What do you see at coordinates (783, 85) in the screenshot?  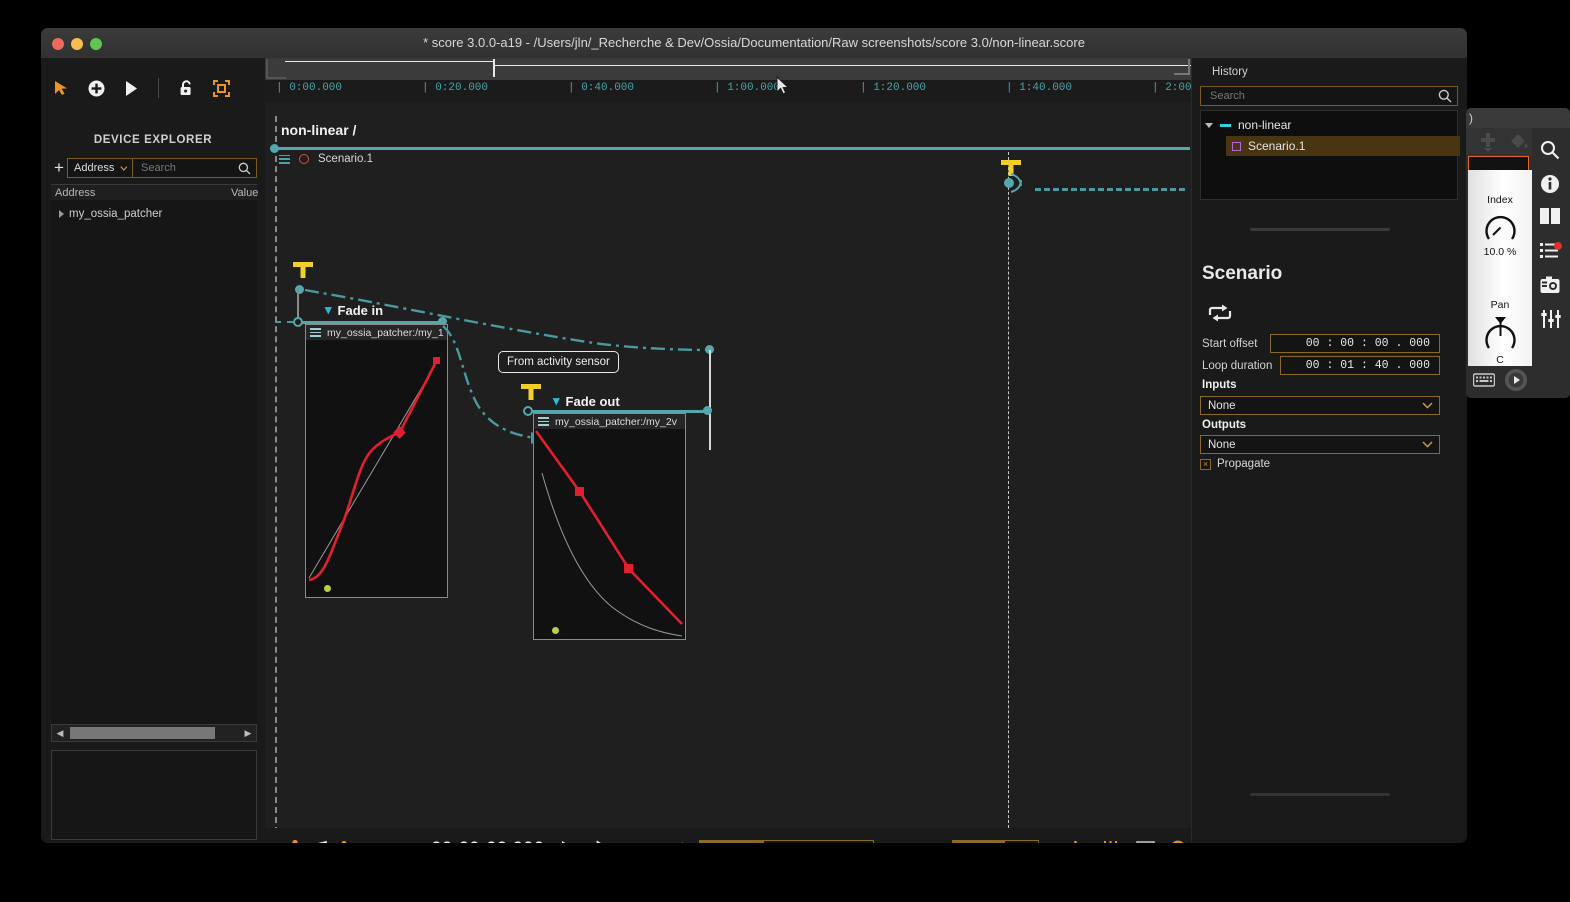 I see `mouse-cursor` at bounding box center [783, 85].